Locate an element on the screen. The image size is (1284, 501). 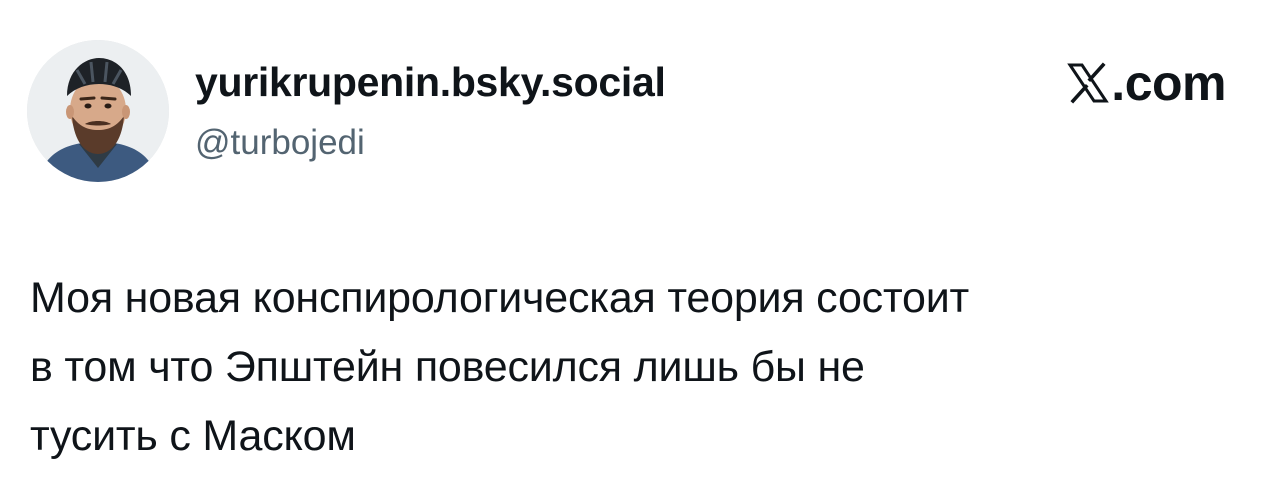
avatar is located at coordinates (98, 111).